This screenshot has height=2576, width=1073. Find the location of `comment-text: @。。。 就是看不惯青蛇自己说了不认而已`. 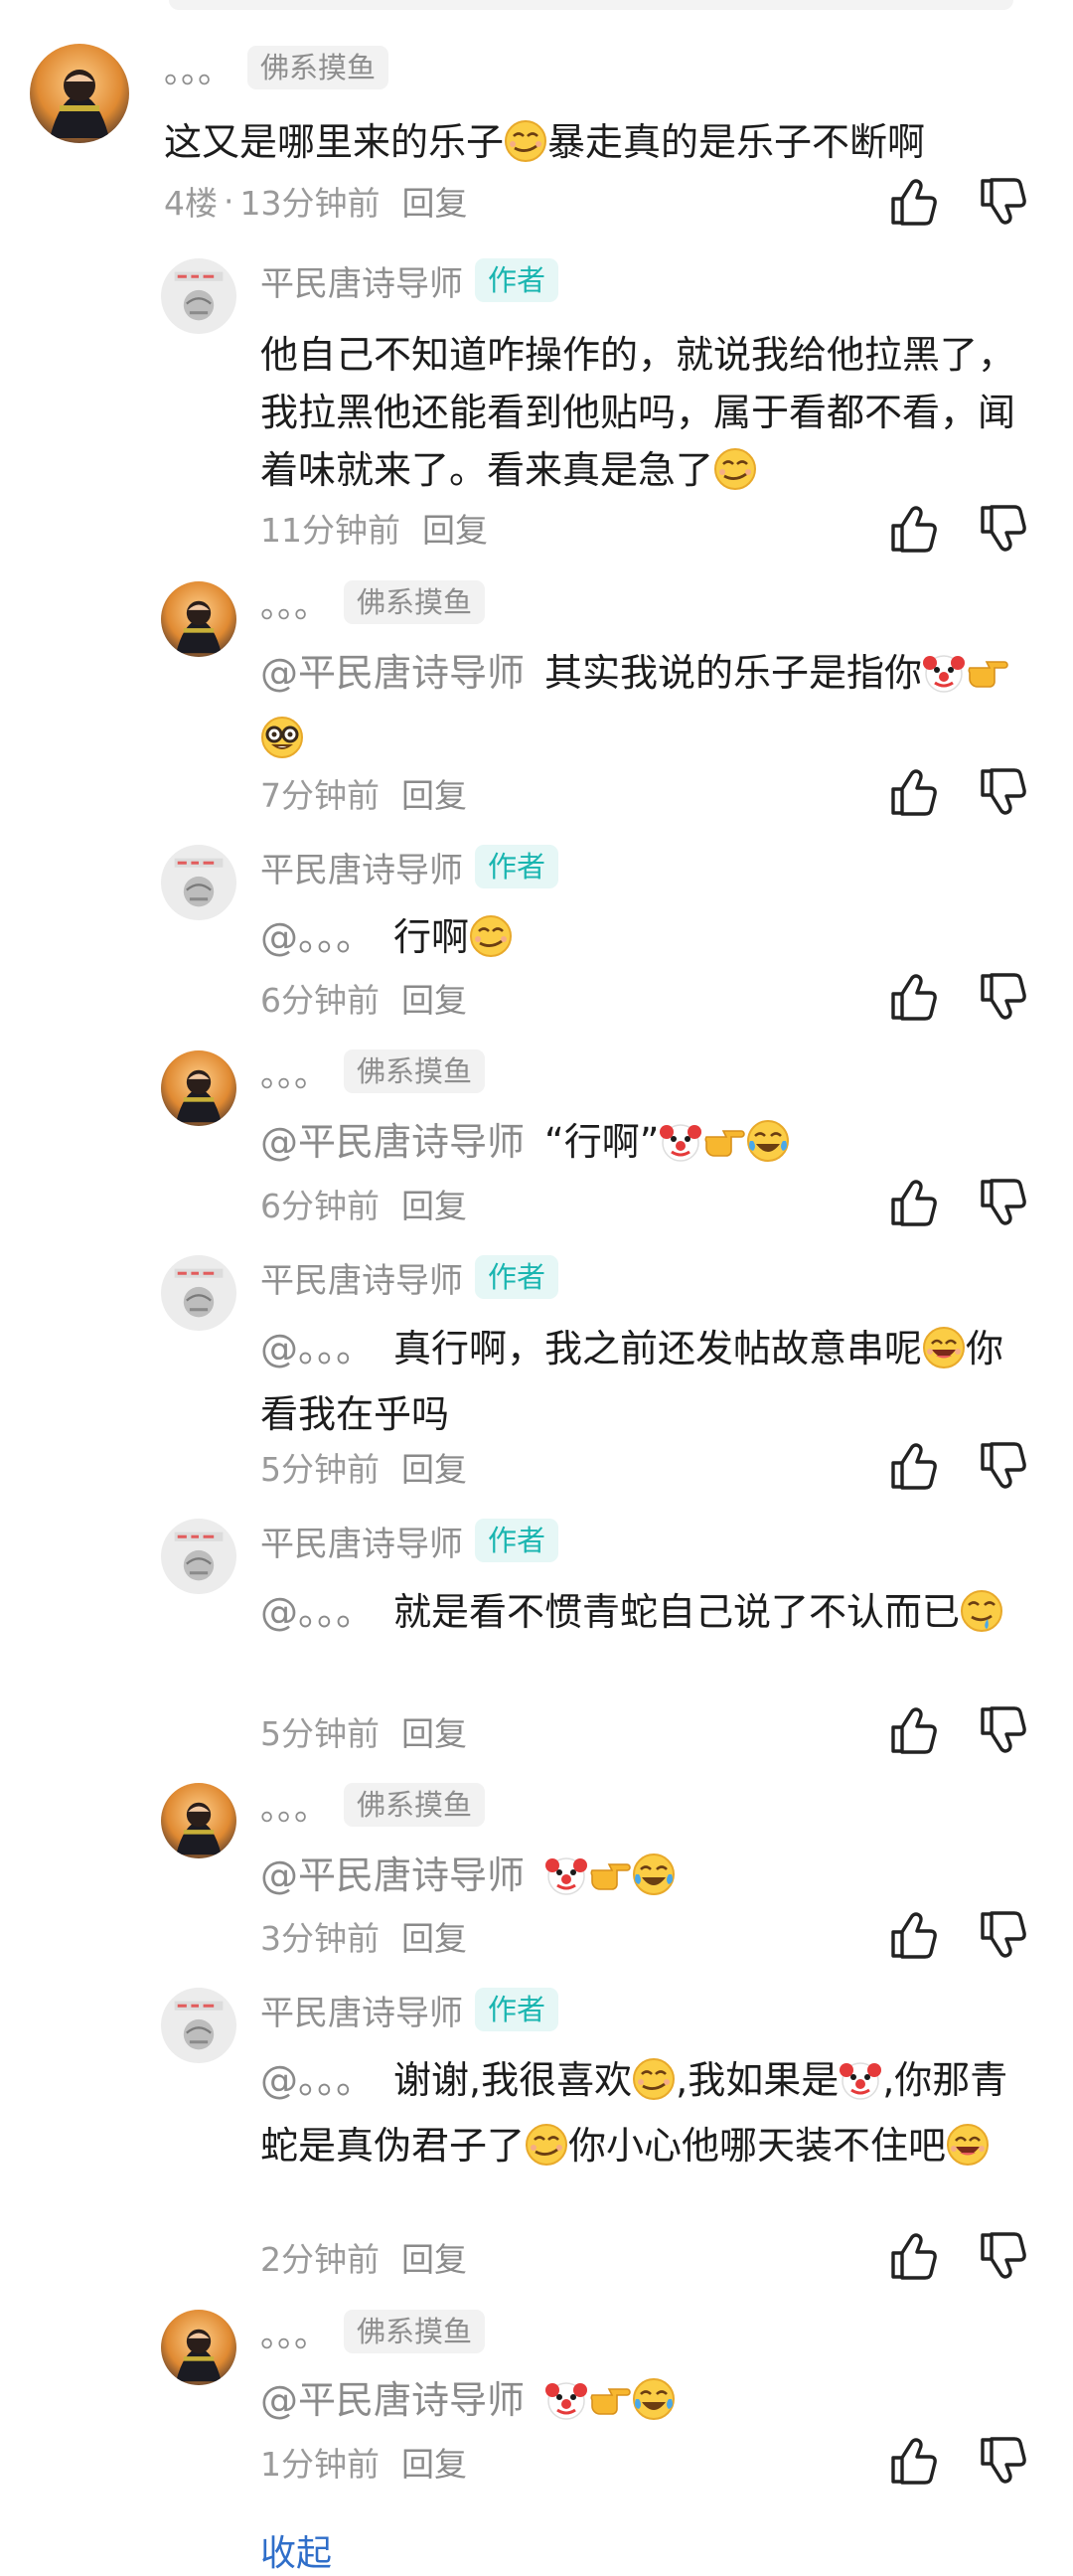

comment-text: @。。。 就是看不惯青蛇自己说了不认而已 is located at coordinates (645, 1616).